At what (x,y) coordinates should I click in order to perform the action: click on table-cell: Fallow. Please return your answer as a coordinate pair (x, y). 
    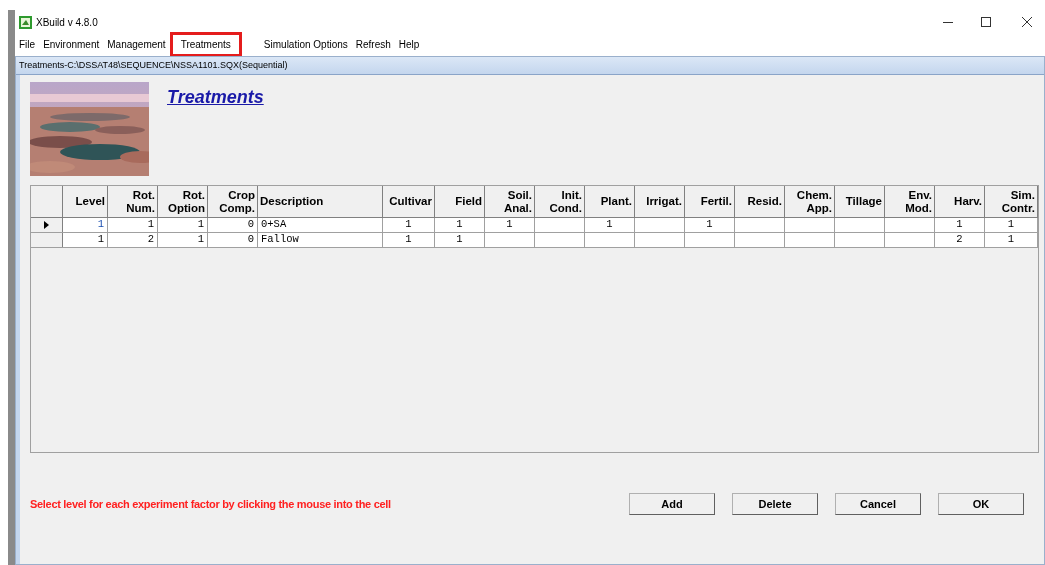
    Looking at the image, I should click on (320, 240).